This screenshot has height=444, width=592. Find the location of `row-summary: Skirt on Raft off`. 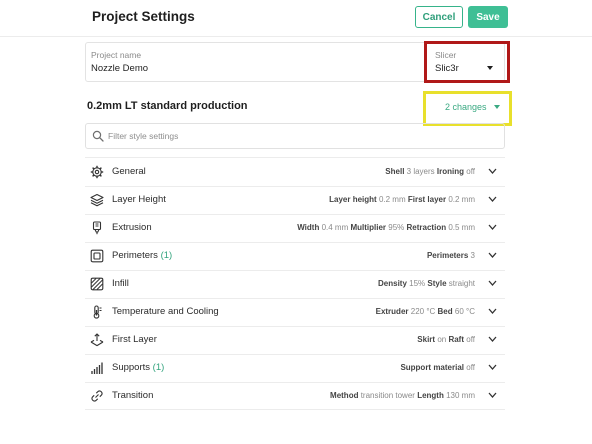

row-summary: Skirt on Raft off is located at coordinates (446, 339).